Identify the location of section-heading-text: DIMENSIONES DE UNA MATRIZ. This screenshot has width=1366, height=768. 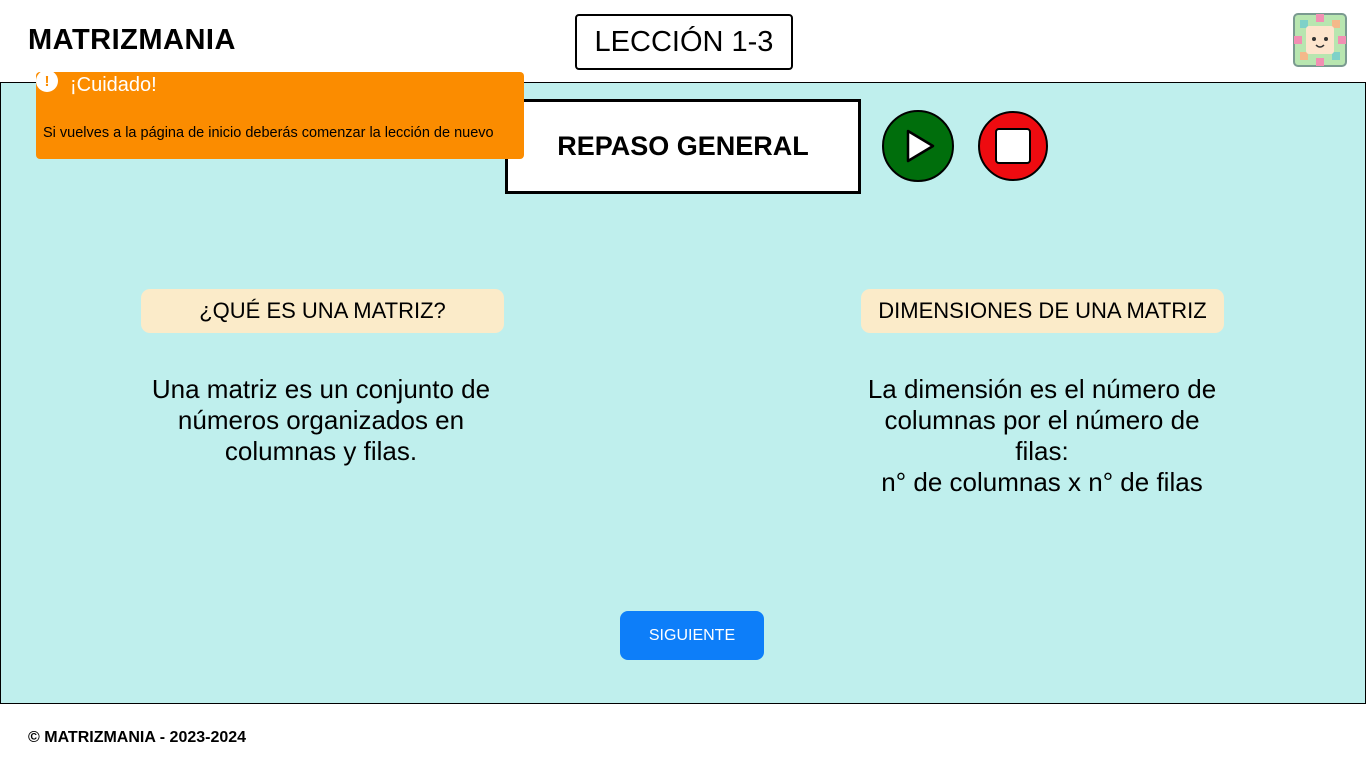
(1042, 310).